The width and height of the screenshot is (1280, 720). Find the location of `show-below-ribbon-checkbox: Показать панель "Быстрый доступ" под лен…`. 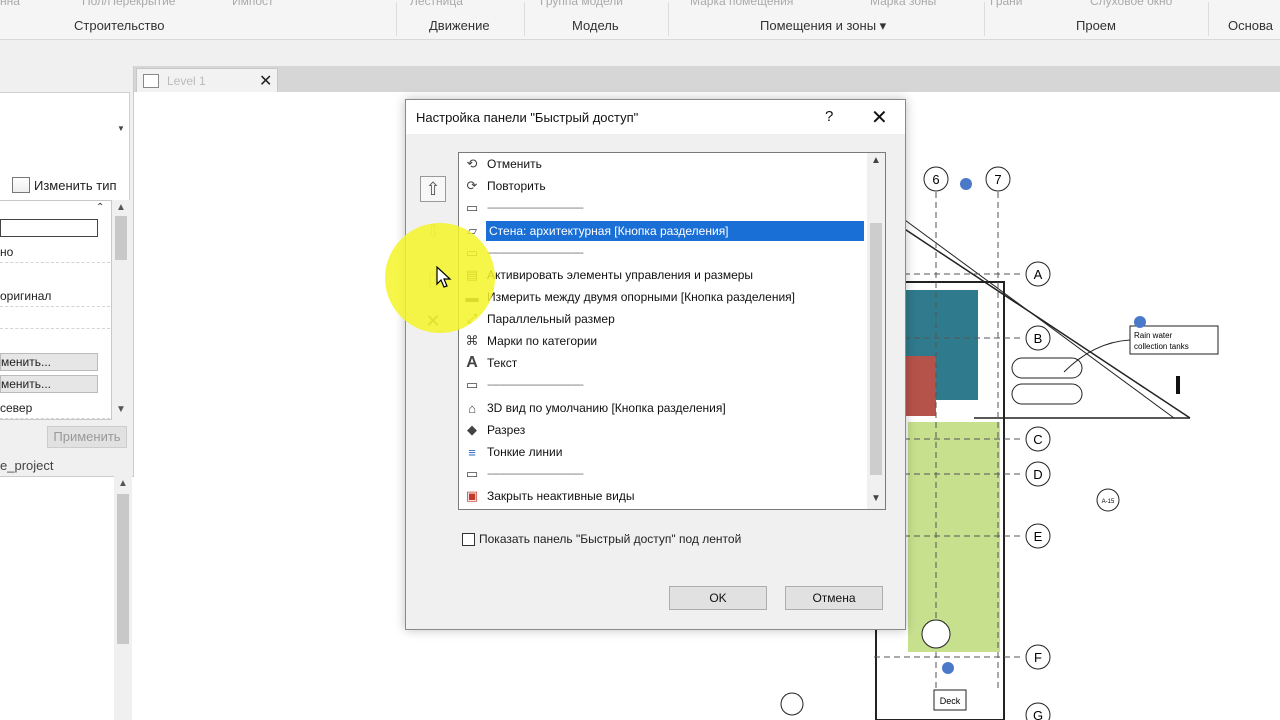

show-below-ribbon-checkbox: Показать панель "Быстрый доступ" под лен… is located at coordinates (601, 539).